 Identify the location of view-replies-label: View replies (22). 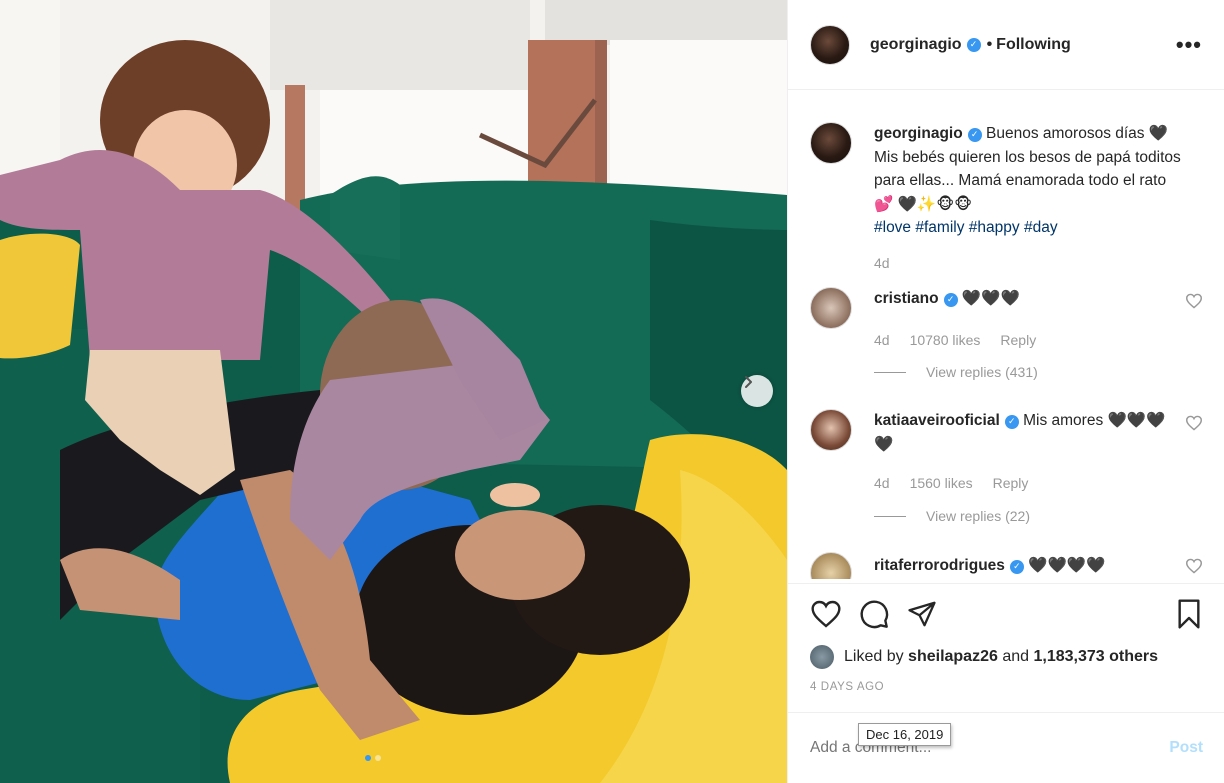
(978, 515).